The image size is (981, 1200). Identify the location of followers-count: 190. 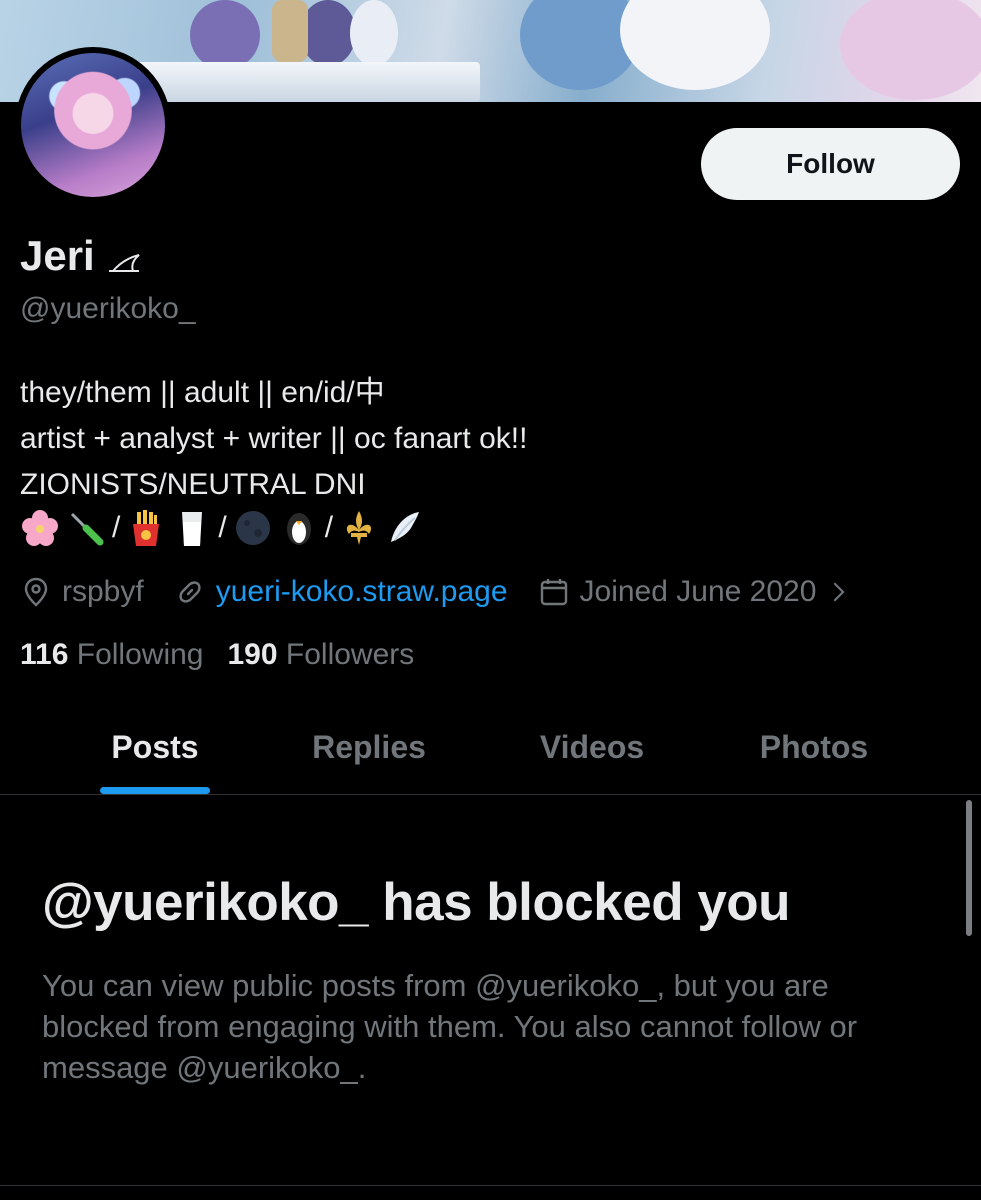
(252, 654).